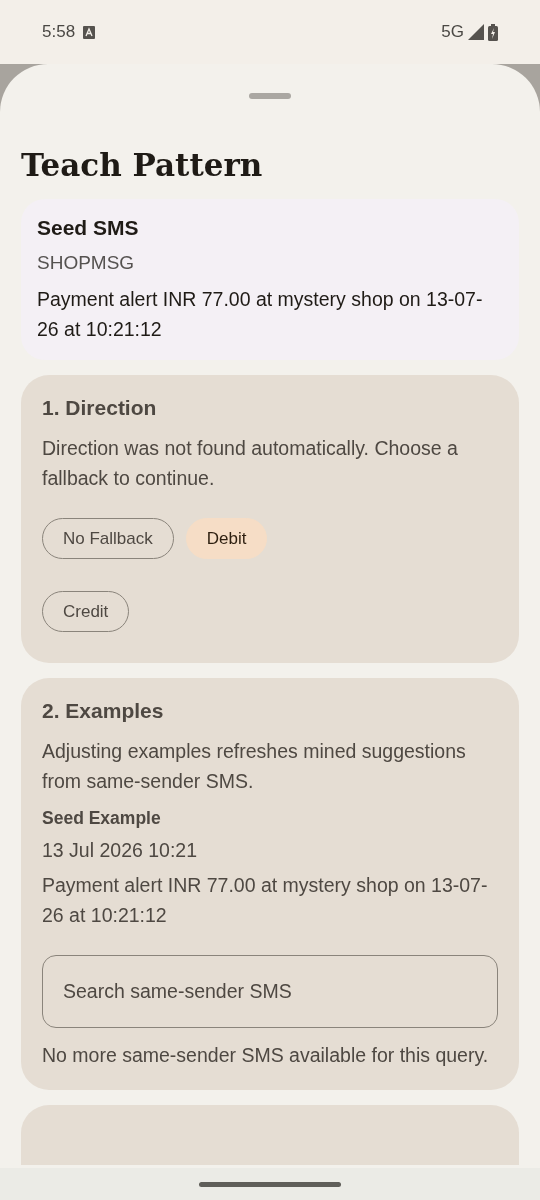  Describe the element at coordinates (88, 228) in the screenshot. I see `card-title: Seed SMS` at that location.